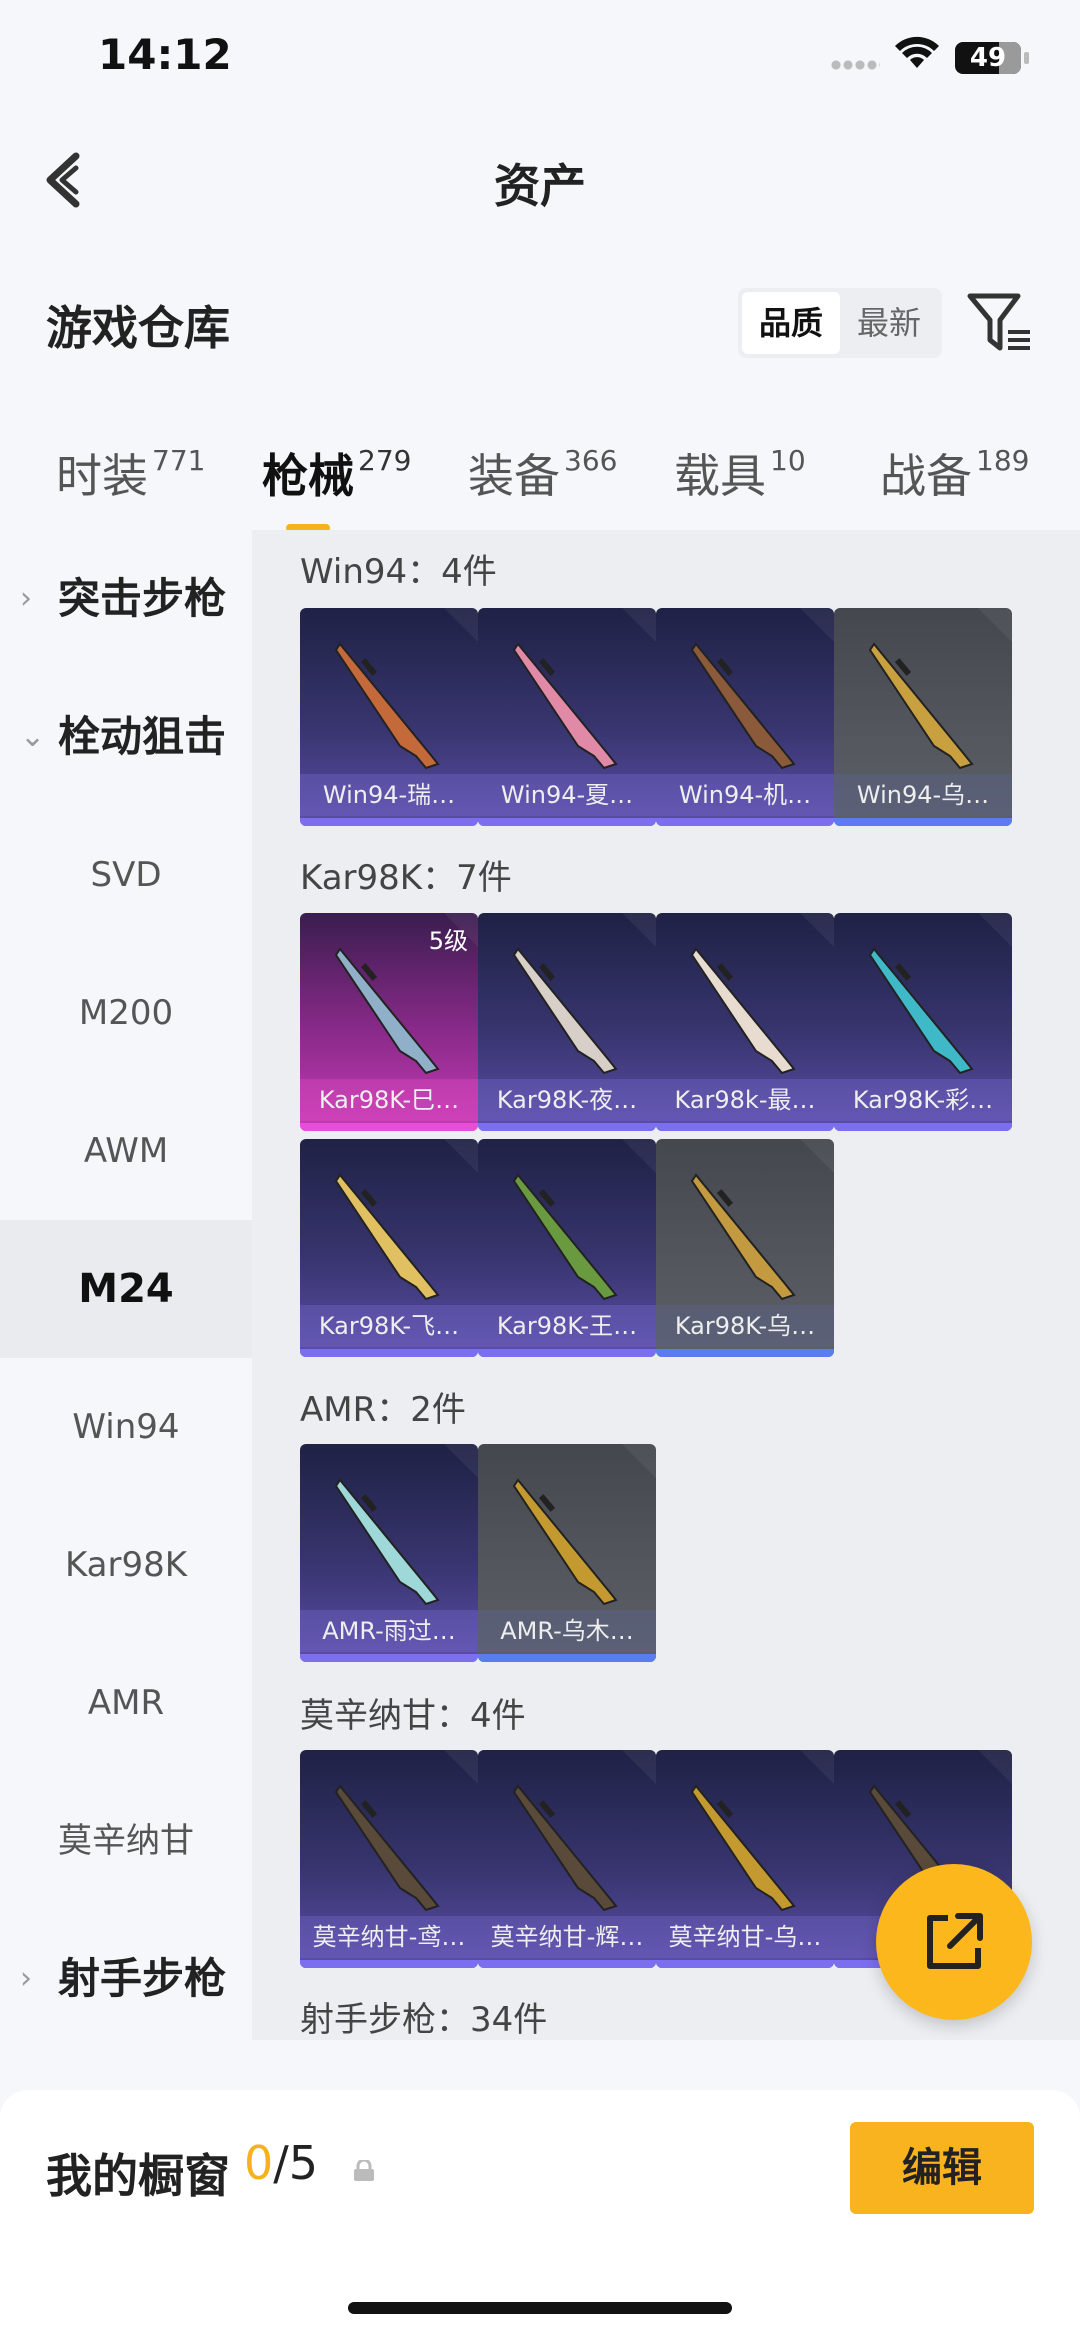  What do you see at coordinates (788, 460) in the screenshot?
I see `tab-count: 10` at bounding box center [788, 460].